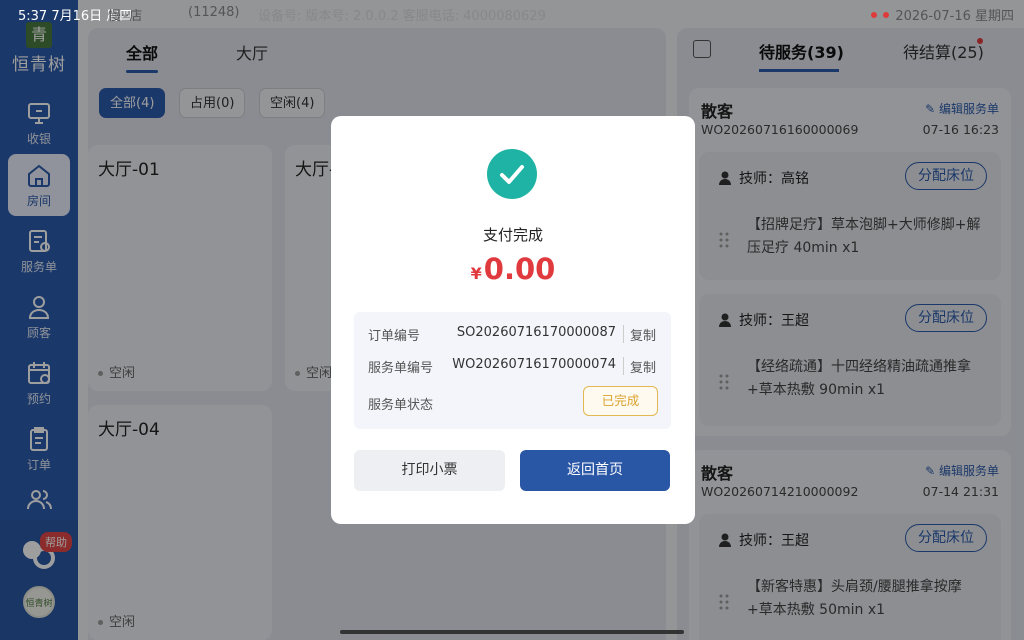 The height and width of the screenshot is (640, 1024). I want to click on status-right: 2026-07-16 星期四, so click(942, 14).